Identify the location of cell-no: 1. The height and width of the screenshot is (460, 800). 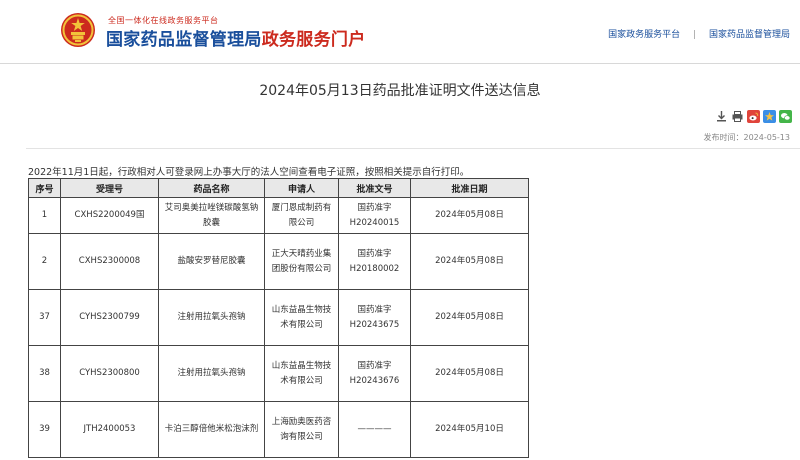
(44, 215).